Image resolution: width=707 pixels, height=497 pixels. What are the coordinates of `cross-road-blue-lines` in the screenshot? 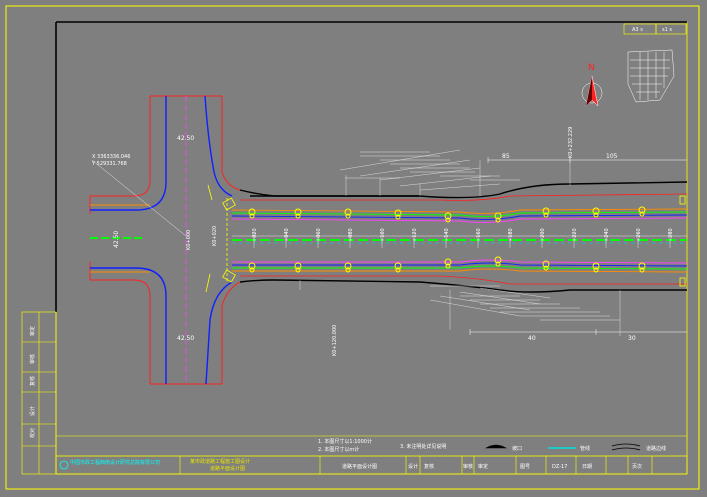 It's located at (161, 240).